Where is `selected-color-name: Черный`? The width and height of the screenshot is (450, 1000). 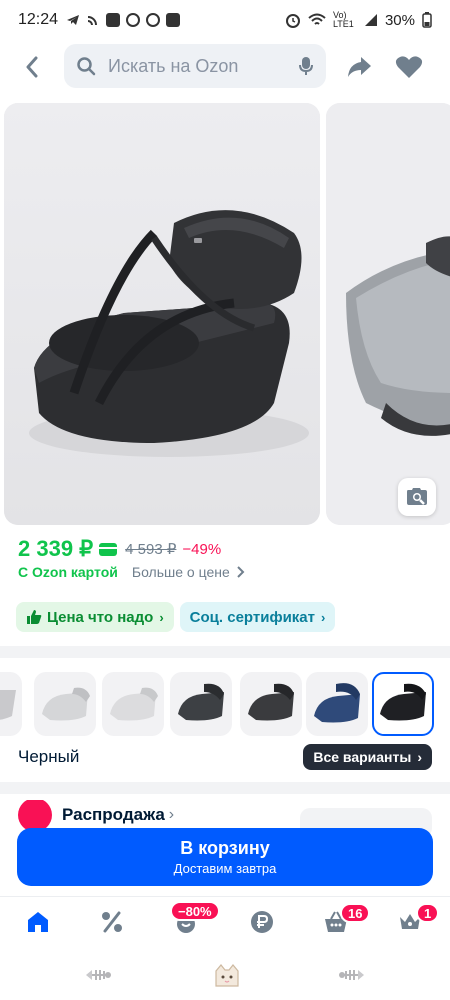 selected-color-name: Черный is located at coordinates (49, 756).